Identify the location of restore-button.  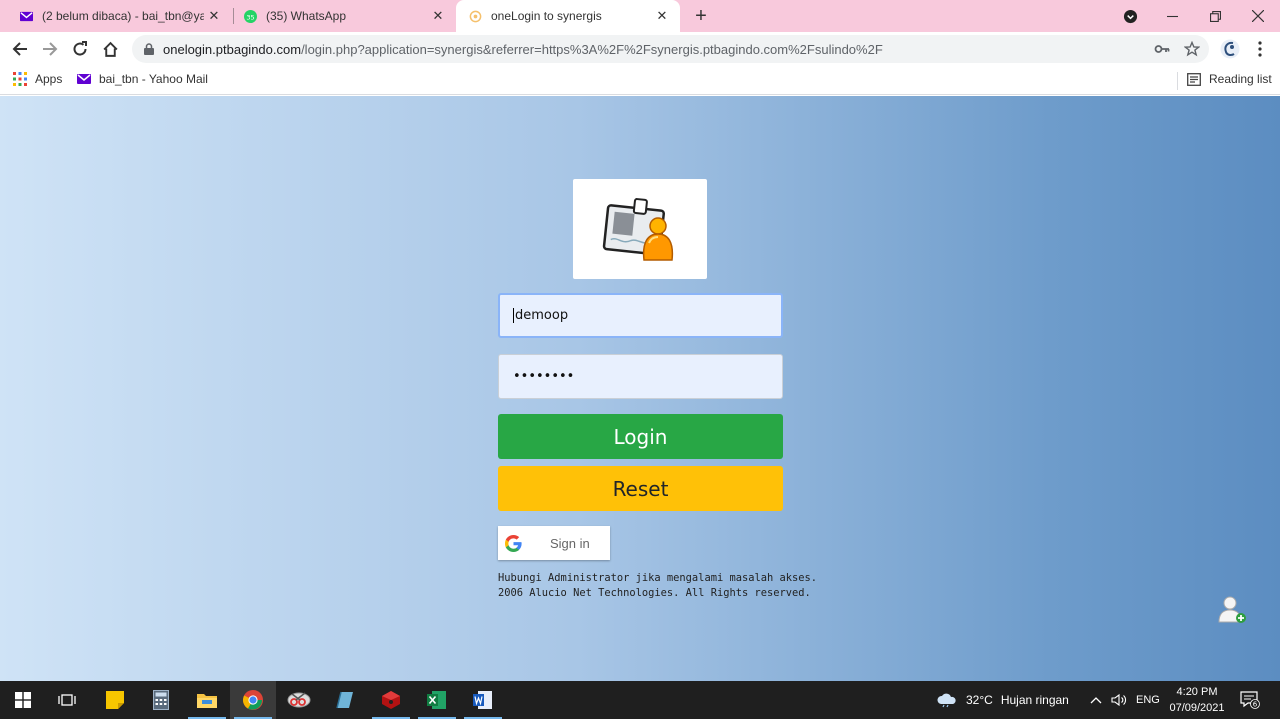
(1215, 16).